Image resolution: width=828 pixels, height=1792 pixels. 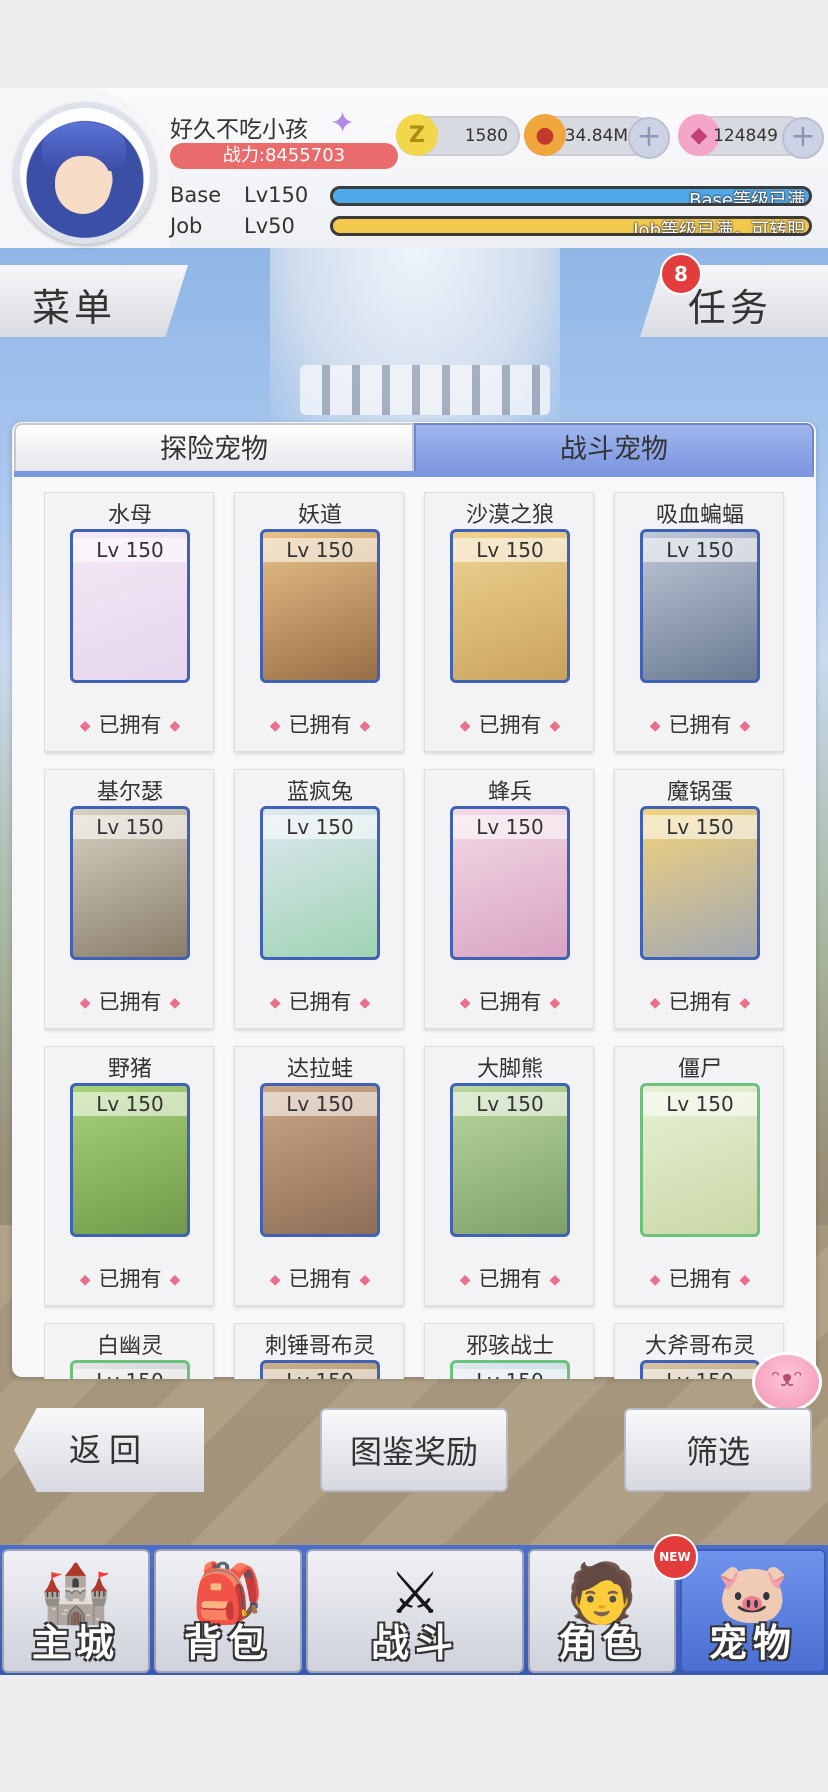 What do you see at coordinates (129, 515) in the screenshot?
I see `pet-name: 水母` at bounding box center [129, 515].